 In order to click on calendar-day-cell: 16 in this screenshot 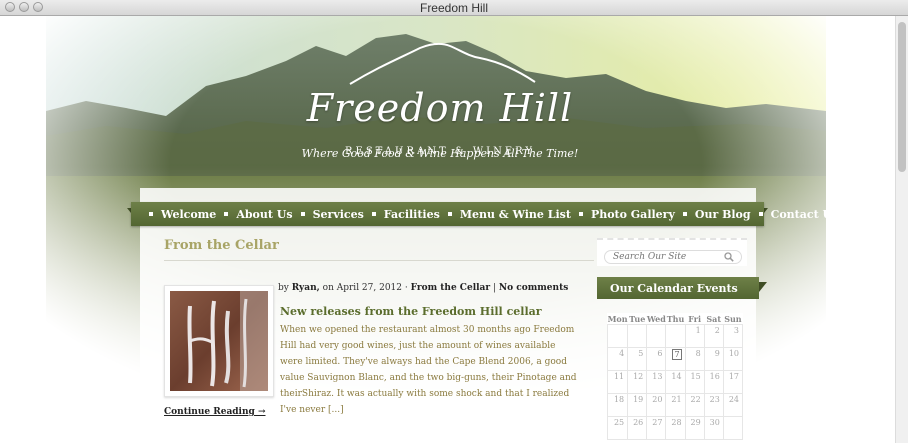, I will do `click(713, 382)`.